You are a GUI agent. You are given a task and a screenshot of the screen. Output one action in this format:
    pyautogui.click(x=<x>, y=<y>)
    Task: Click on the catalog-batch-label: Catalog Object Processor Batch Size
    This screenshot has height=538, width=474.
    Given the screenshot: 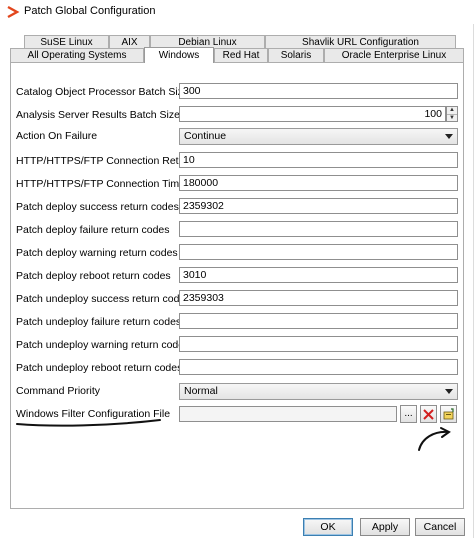 What is the action you would take?
    pyautogui.click(x=102, y=92)
    